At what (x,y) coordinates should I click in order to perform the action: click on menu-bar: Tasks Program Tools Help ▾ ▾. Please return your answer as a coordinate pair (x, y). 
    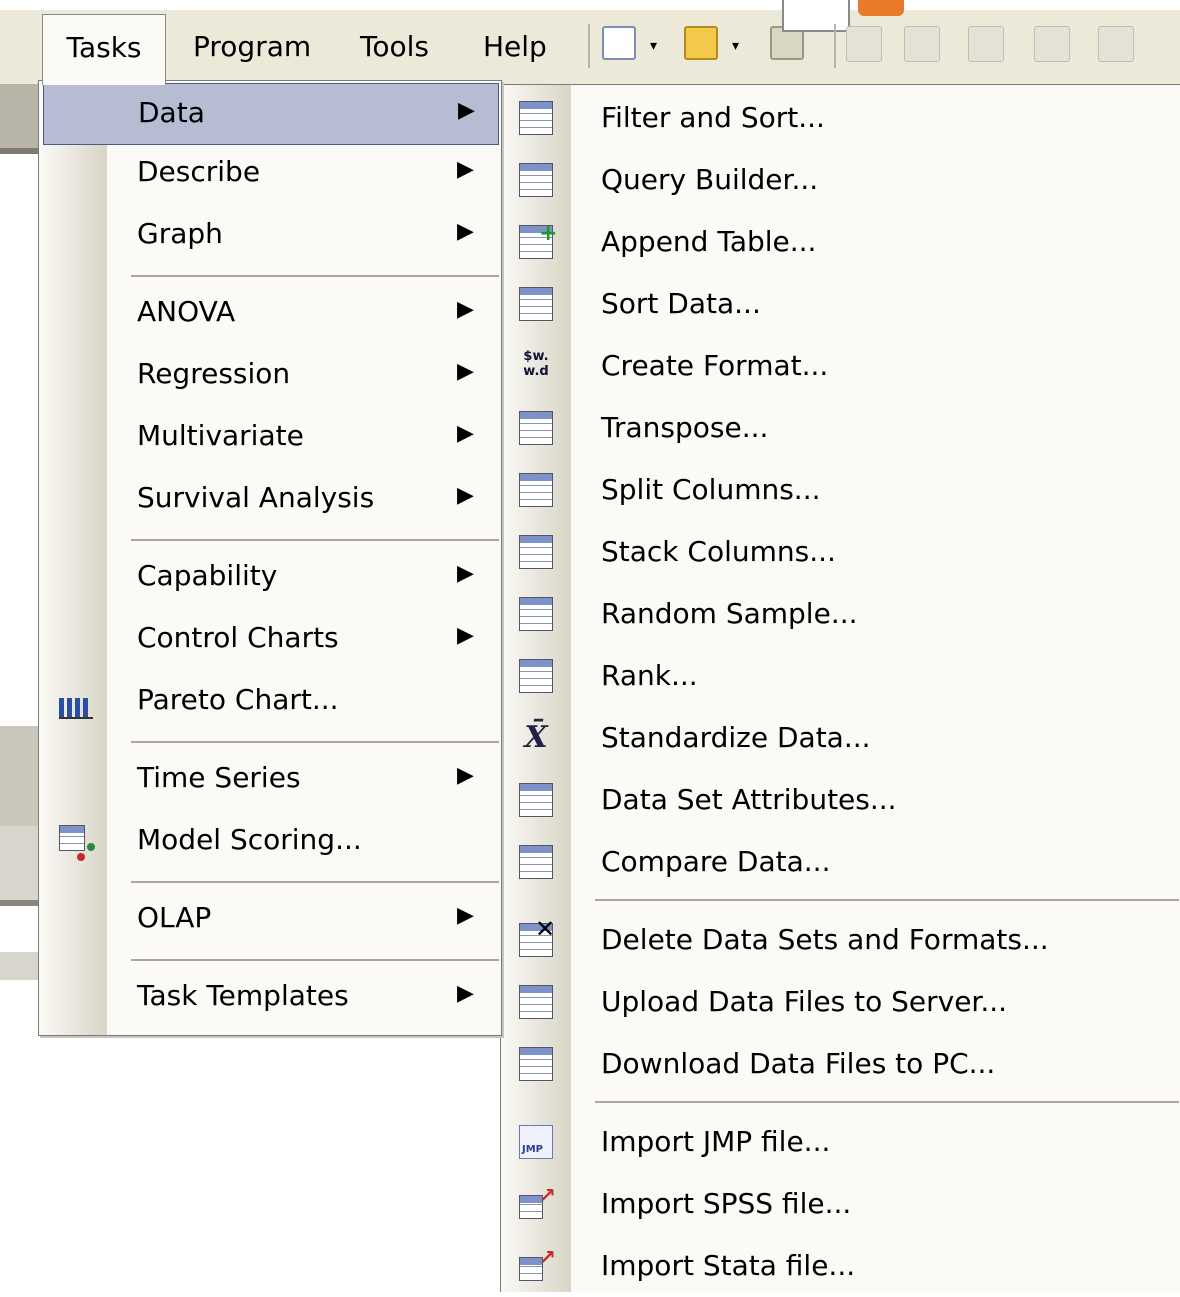
    Looking at the image, I should click on (590, 42).